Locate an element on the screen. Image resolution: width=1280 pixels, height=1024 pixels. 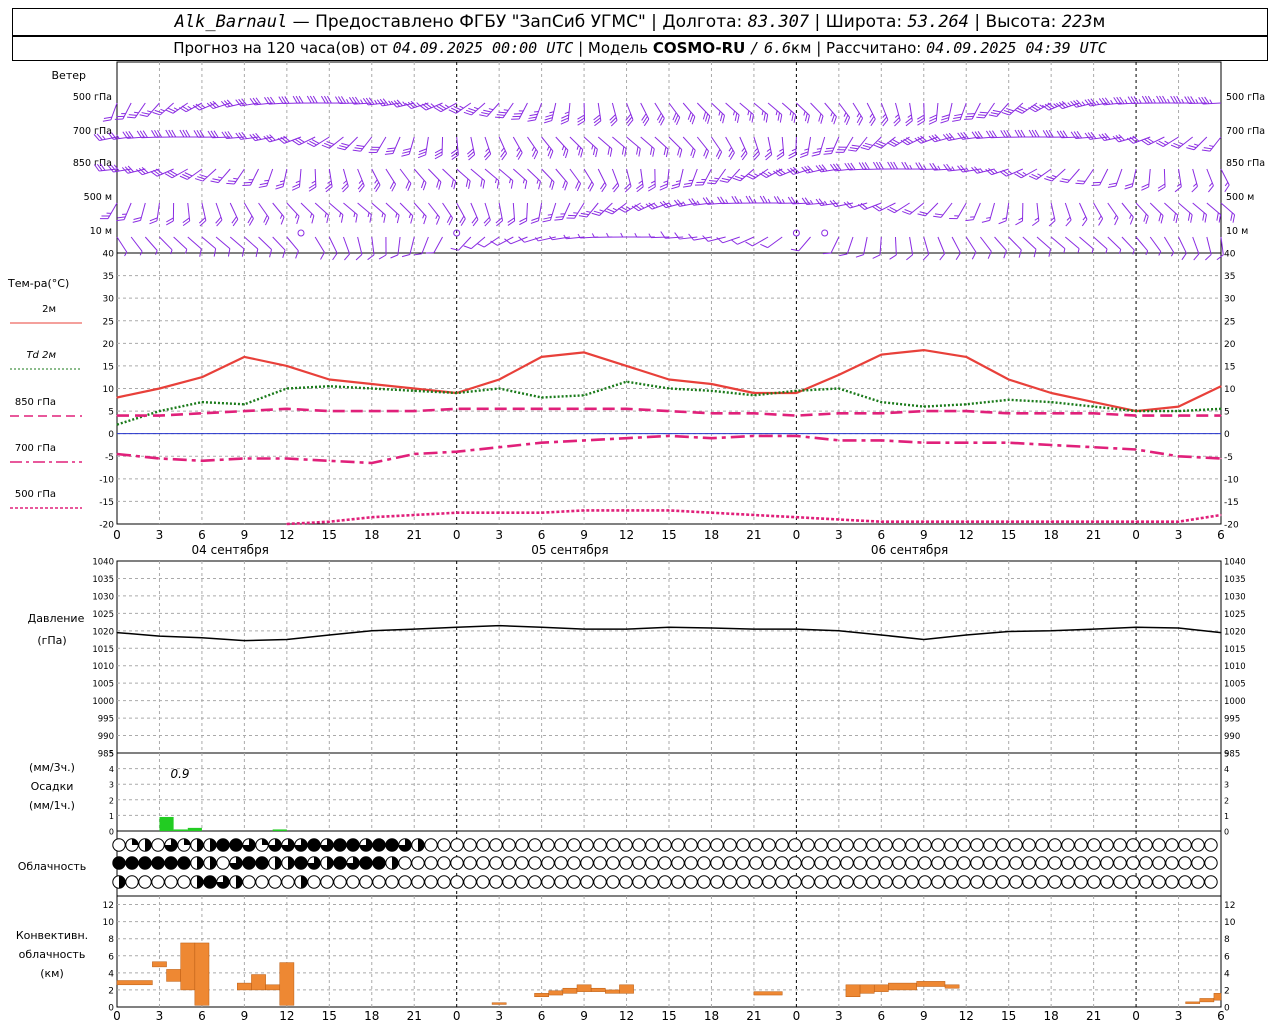
cloud-icon-half is located at coordinates (395, 863).